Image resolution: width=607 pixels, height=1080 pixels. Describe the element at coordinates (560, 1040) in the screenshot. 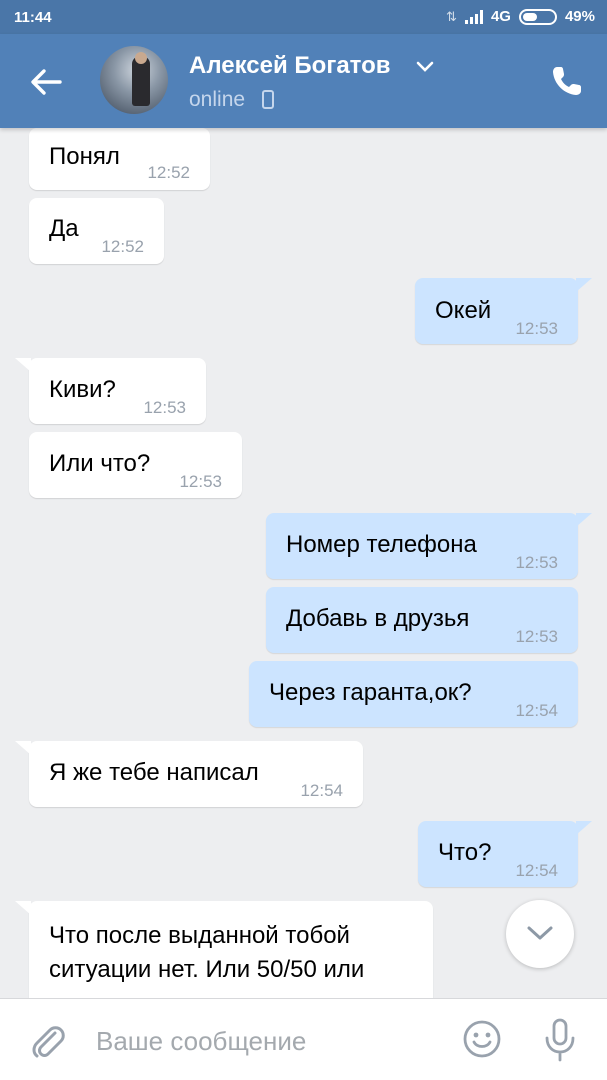

I see `microphone-icon` at that location.